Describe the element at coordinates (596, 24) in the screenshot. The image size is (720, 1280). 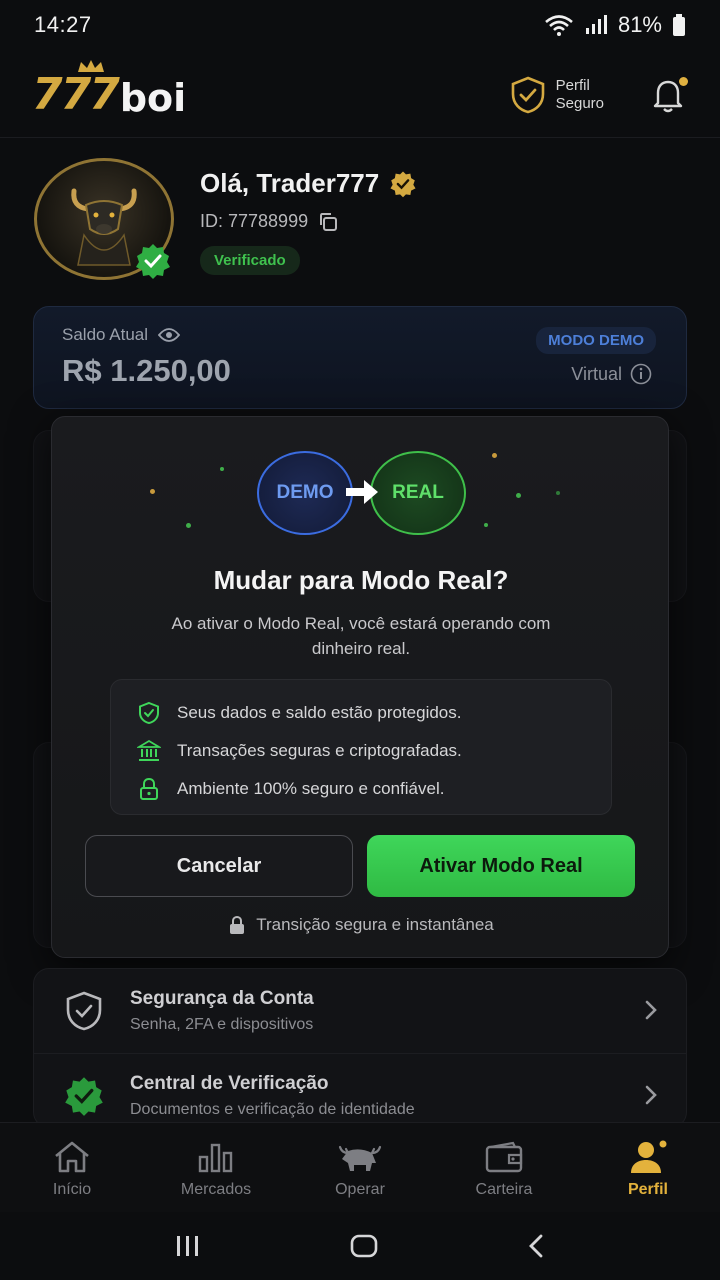
I see `signal-icon` at that location.